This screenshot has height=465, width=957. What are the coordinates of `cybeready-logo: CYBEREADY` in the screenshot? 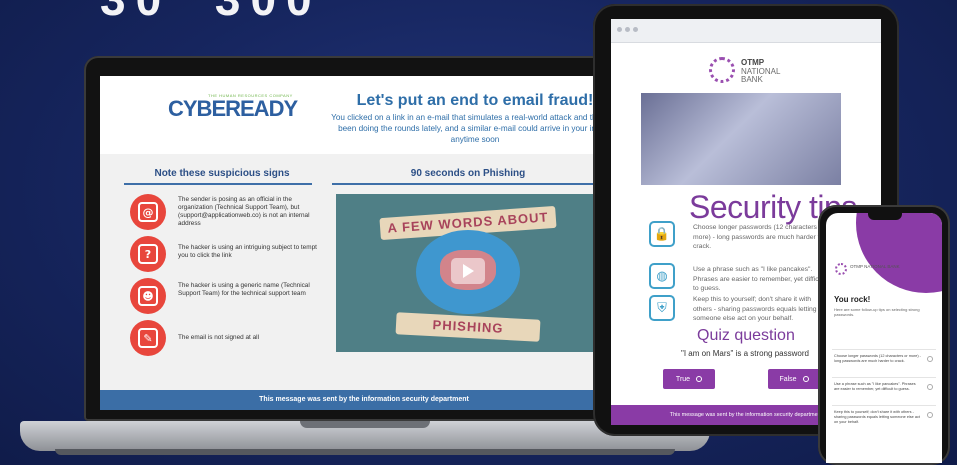 It's located at (233, 108).